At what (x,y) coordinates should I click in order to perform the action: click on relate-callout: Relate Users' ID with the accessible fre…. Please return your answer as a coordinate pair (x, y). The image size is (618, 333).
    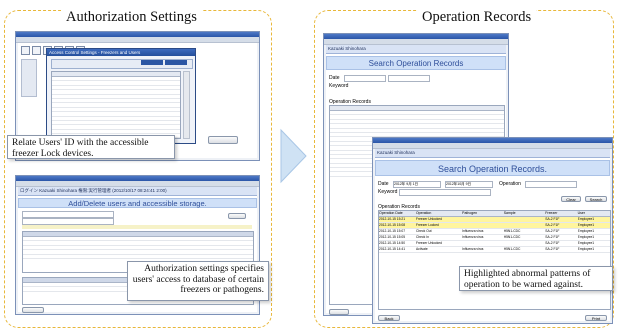
    Looking at the image, I should click on (91, 147).